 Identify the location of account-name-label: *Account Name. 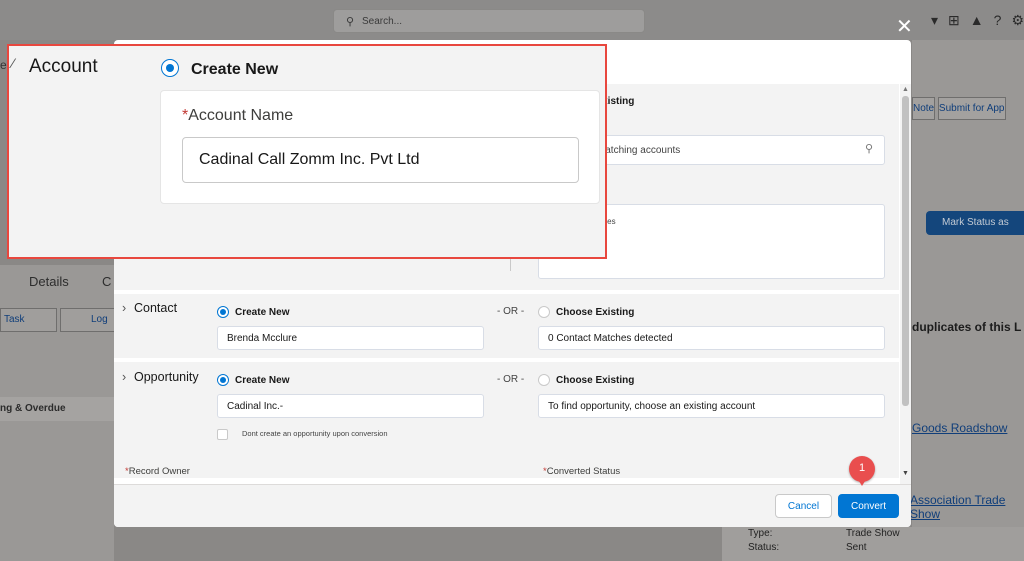
(238, 115).